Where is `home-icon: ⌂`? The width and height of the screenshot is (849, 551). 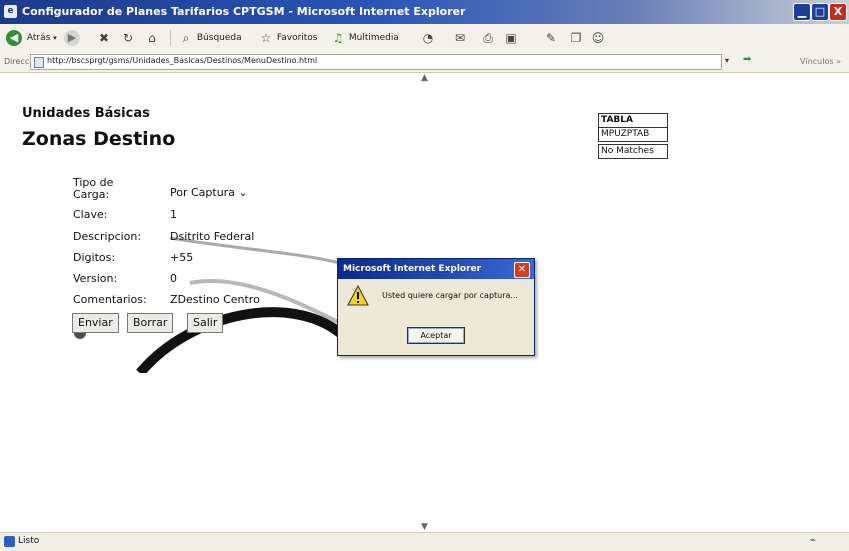
home-icon: ⌂ is located at coordinates (152, 37).